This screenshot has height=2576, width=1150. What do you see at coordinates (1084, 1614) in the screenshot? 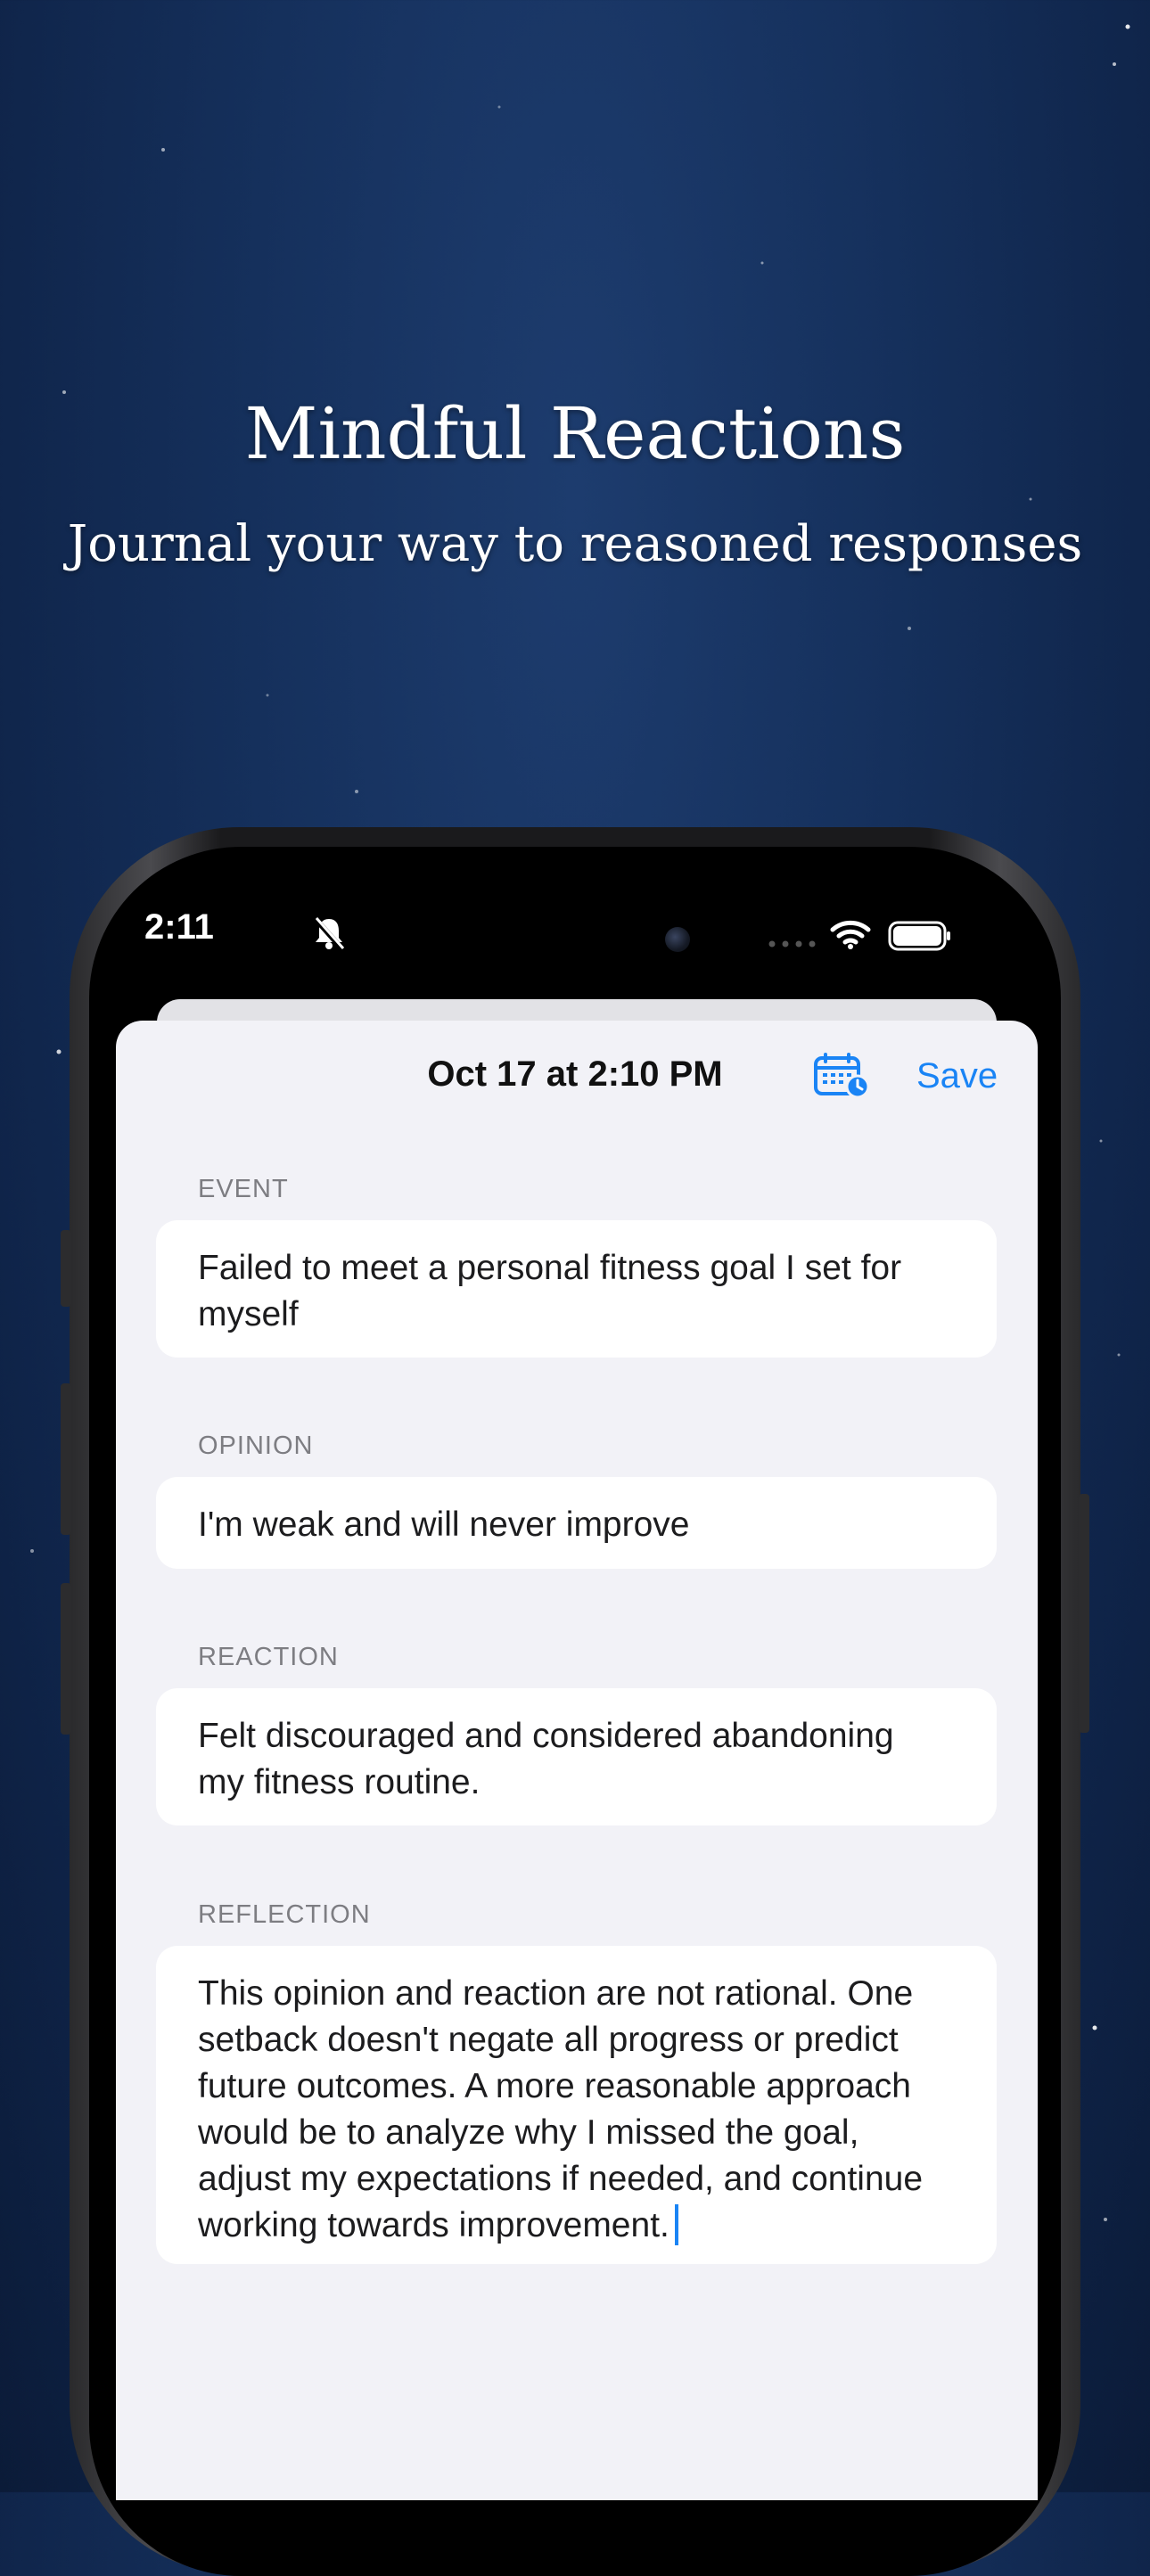
I see `power-button` at bounding box center [1084, 1614].